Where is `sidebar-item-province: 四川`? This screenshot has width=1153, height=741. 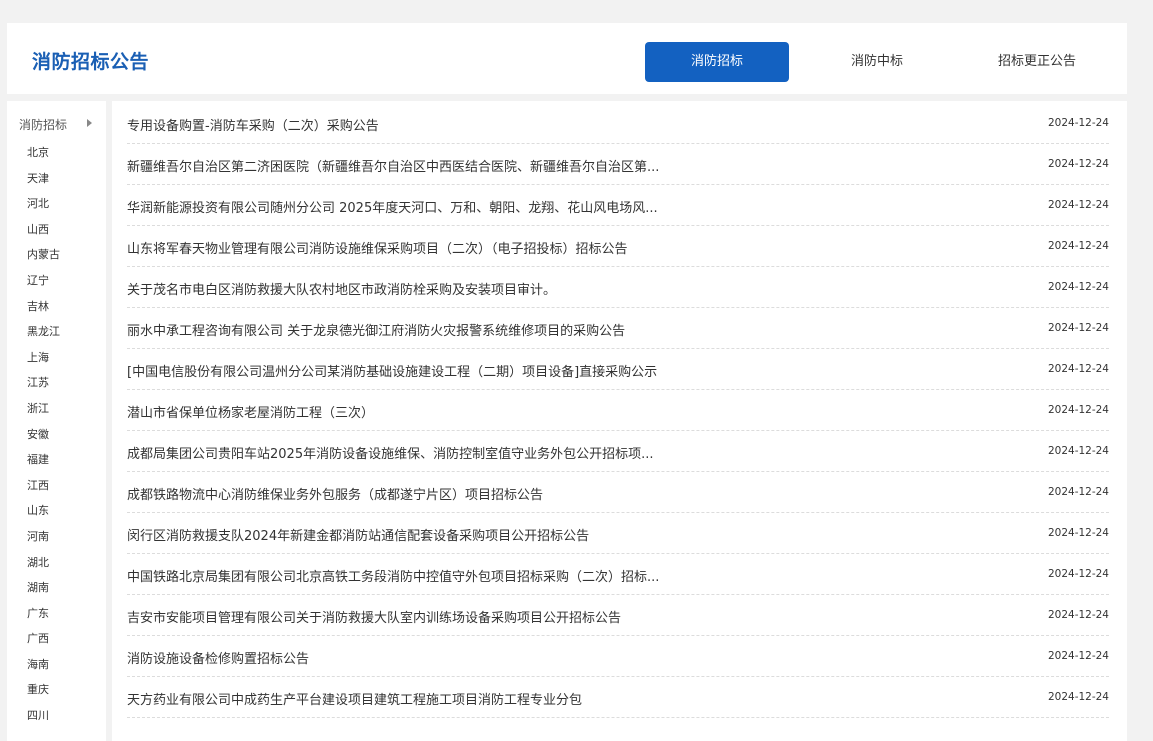
sidebar-item-province: 四川 is located at coordinates (43, 716).